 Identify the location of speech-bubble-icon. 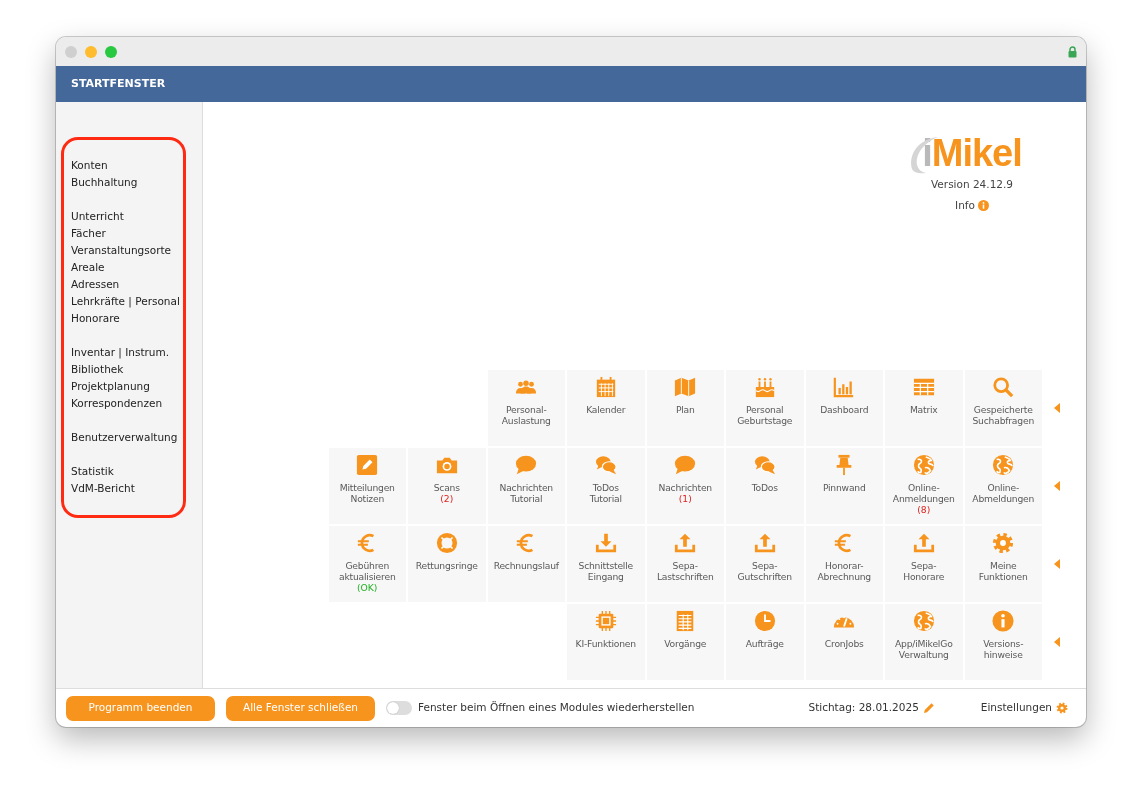
(526, 465).